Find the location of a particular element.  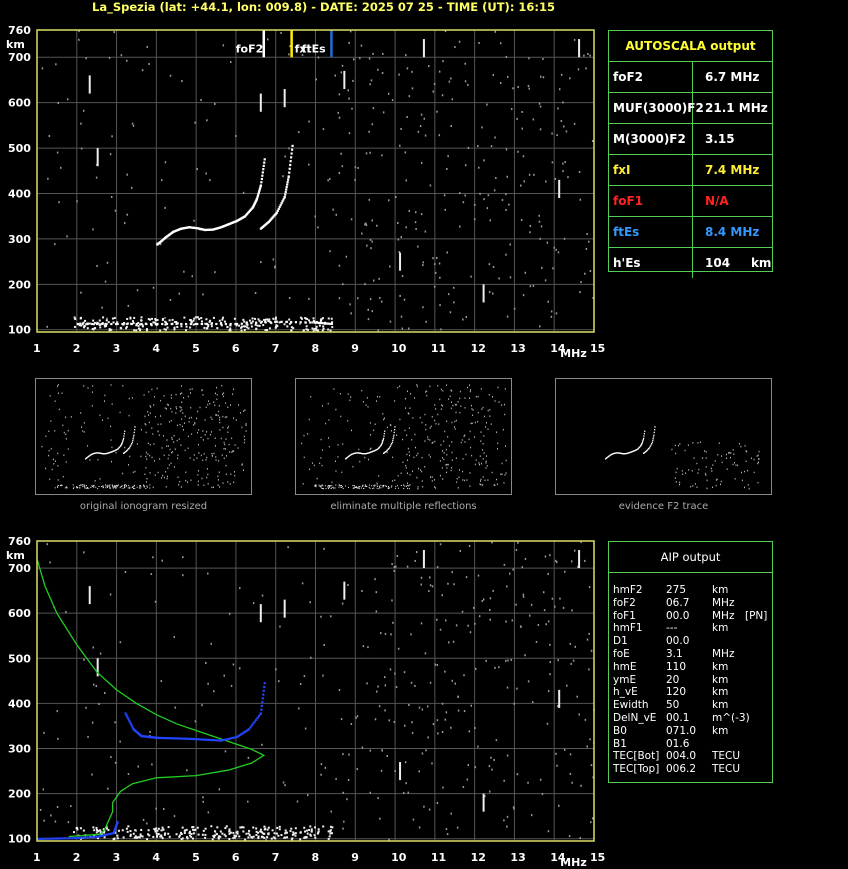

aip-name: foF2 is located at coordinates (624, 602).